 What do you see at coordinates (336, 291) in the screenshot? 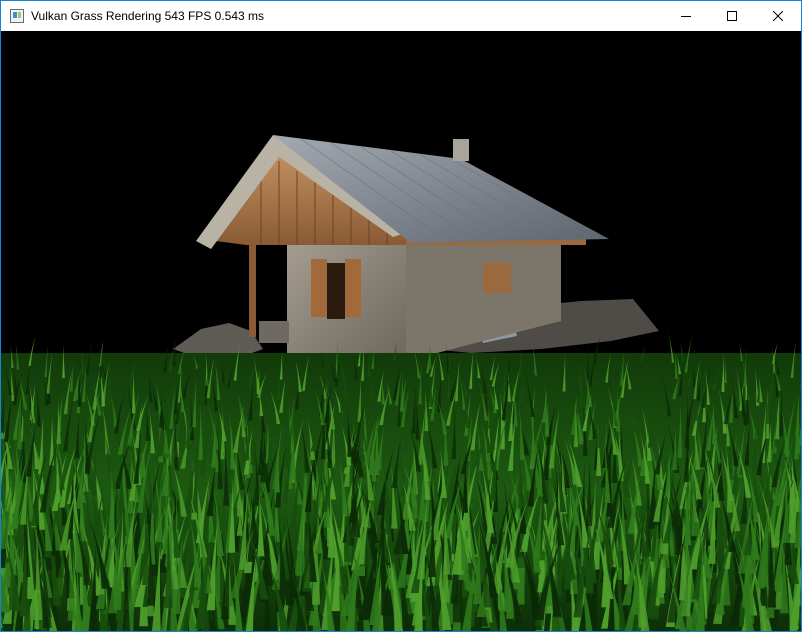
I see `window-opening` at bounding box center [336, 291].